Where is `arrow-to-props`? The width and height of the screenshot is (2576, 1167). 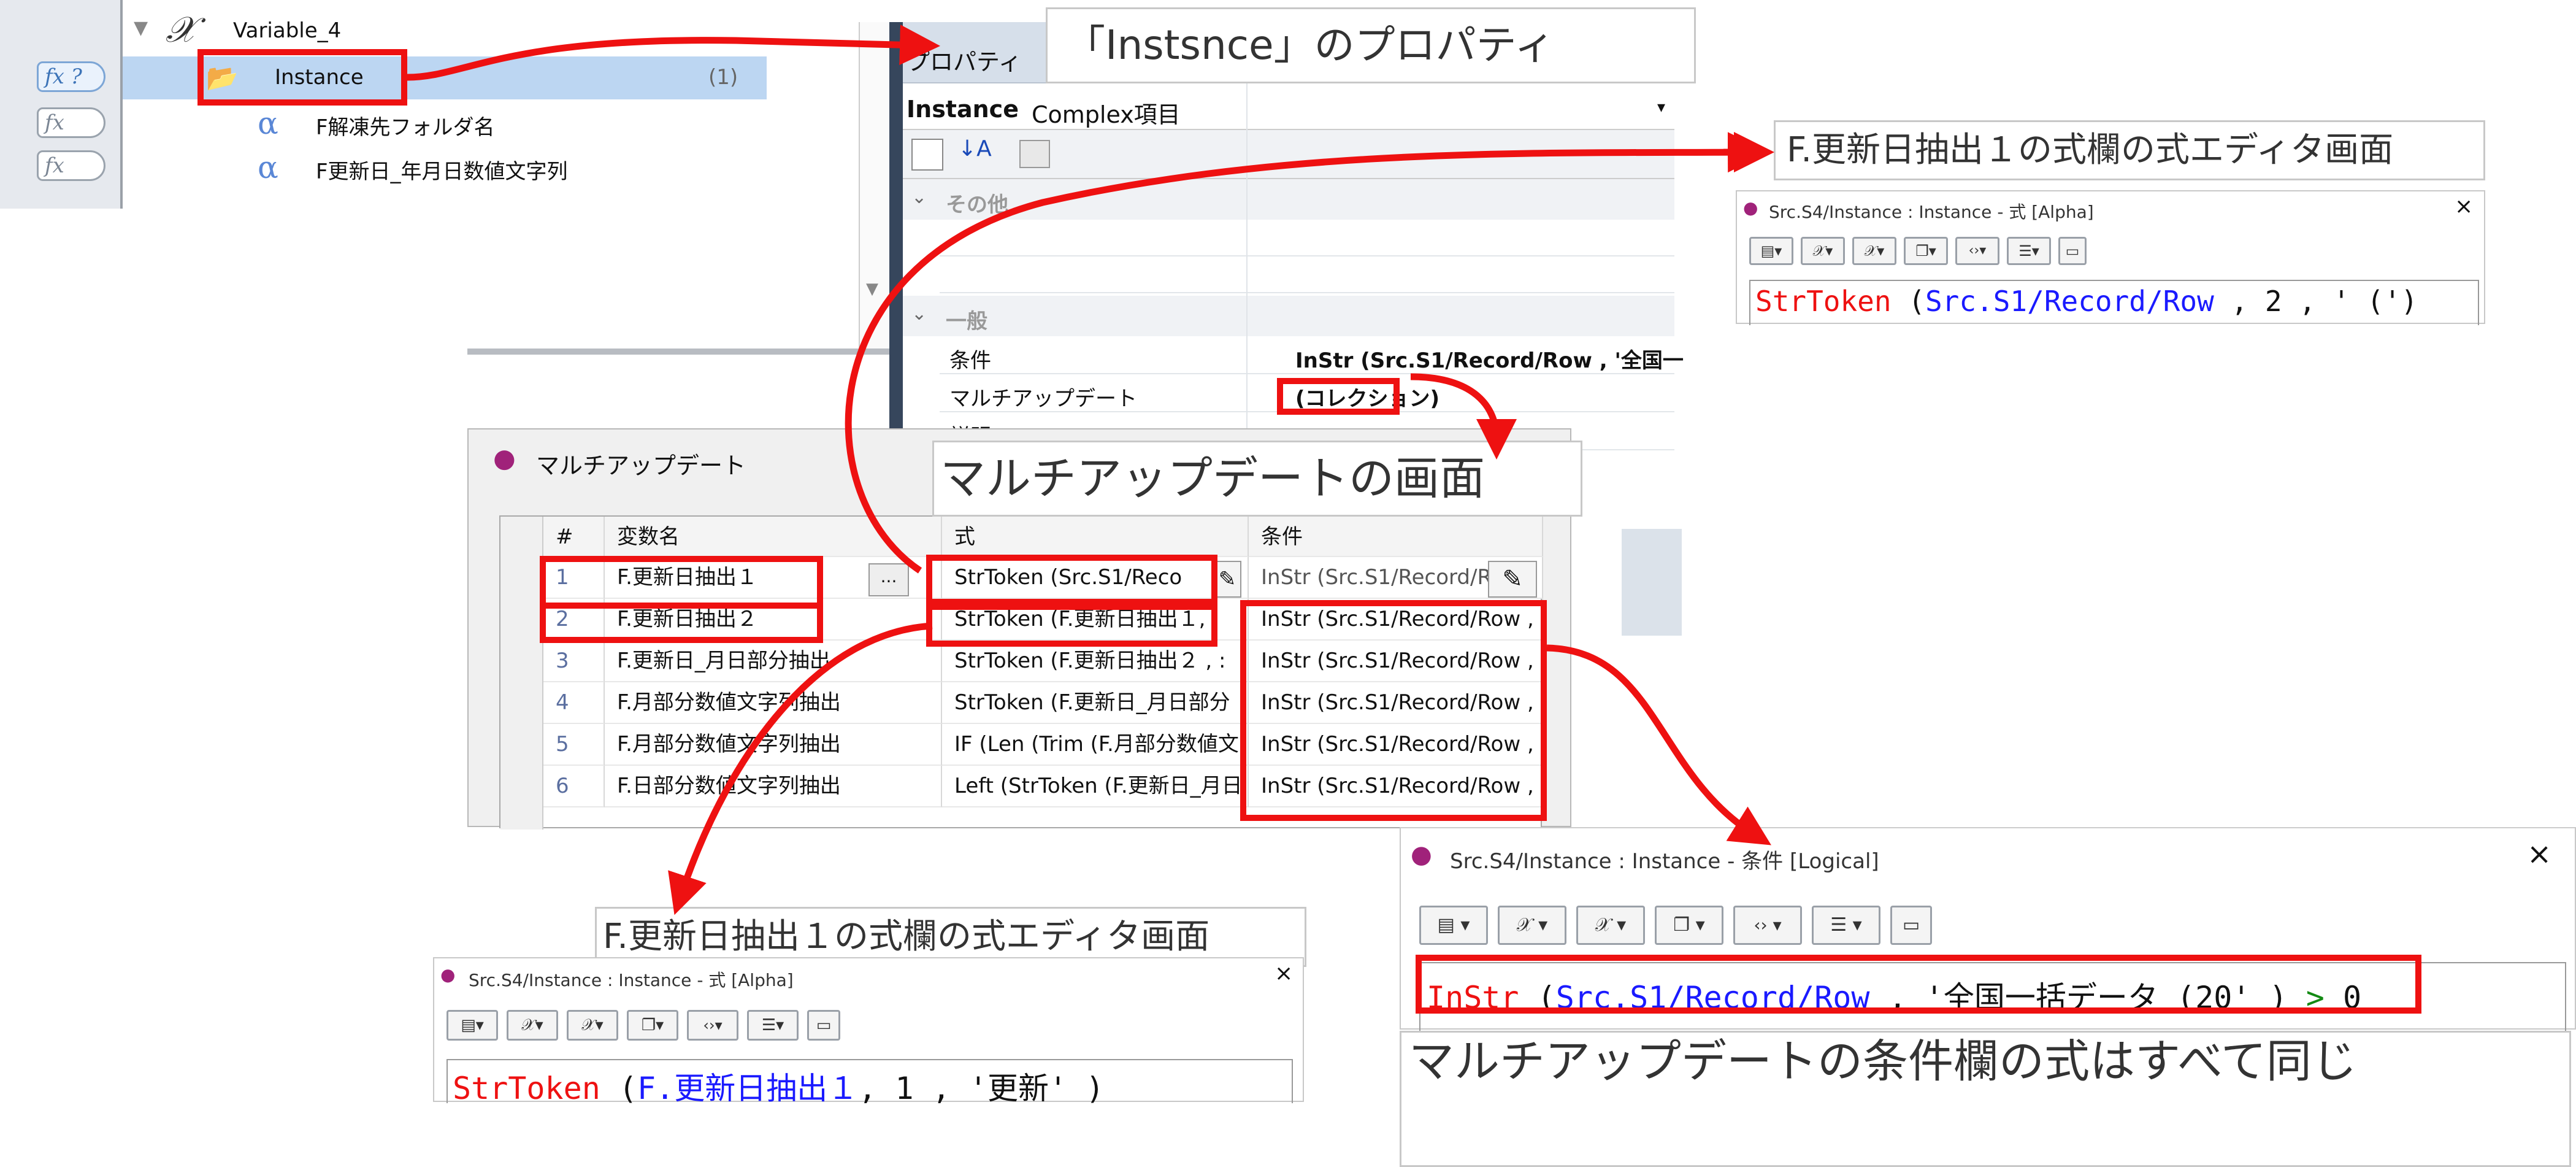 arrow-to-props is located at coordinates (673, 53).